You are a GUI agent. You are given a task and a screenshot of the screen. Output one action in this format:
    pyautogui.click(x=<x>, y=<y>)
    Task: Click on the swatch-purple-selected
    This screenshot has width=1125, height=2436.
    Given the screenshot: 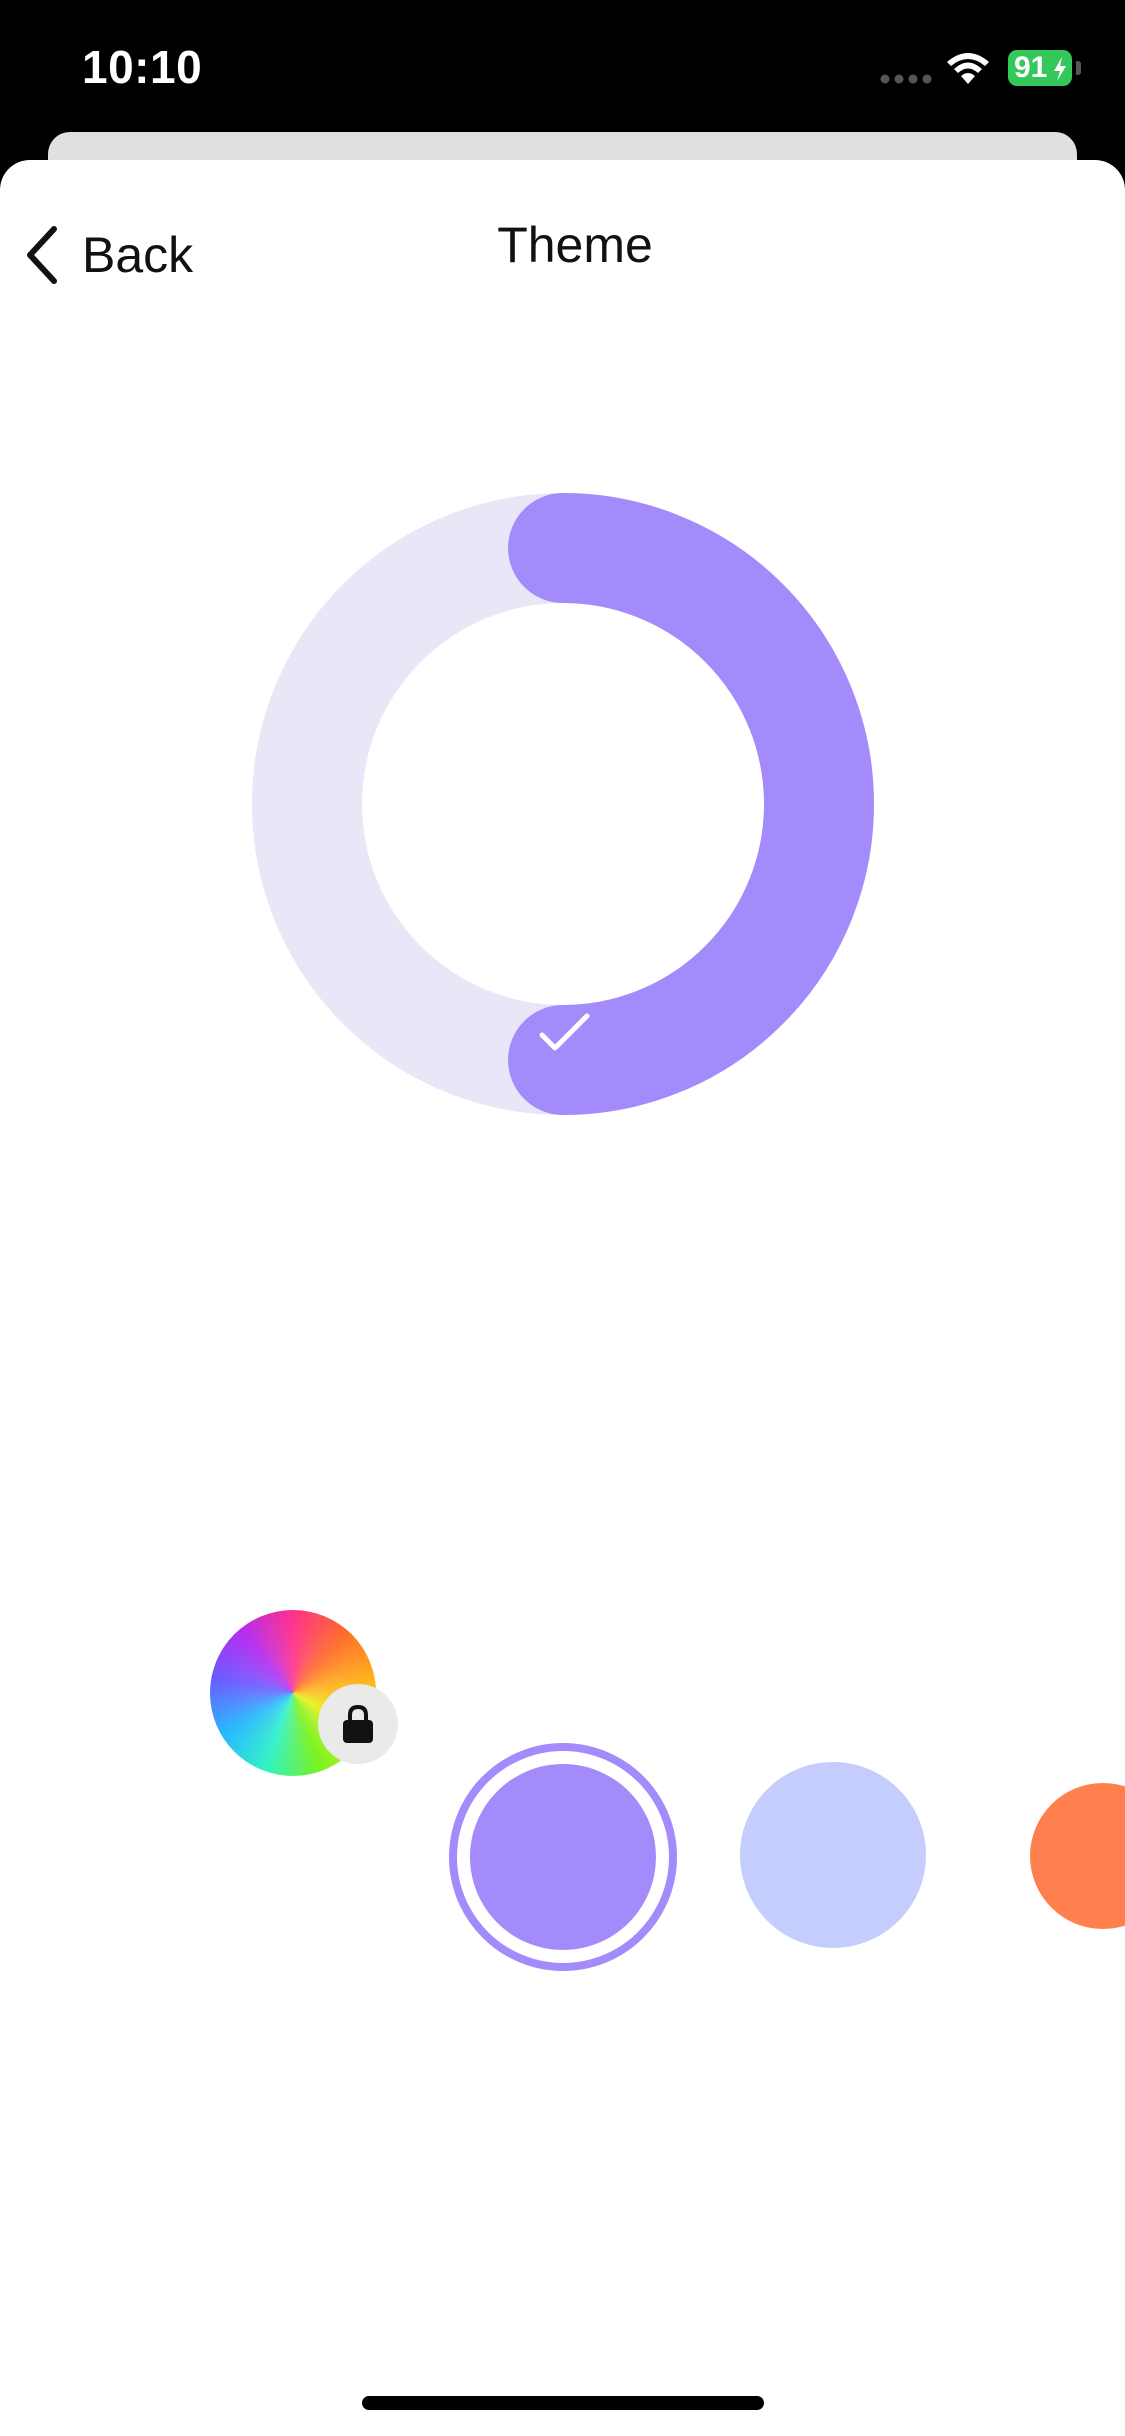 What is the action you would take?
    pyautogui.click(x=563, y=1857)
    